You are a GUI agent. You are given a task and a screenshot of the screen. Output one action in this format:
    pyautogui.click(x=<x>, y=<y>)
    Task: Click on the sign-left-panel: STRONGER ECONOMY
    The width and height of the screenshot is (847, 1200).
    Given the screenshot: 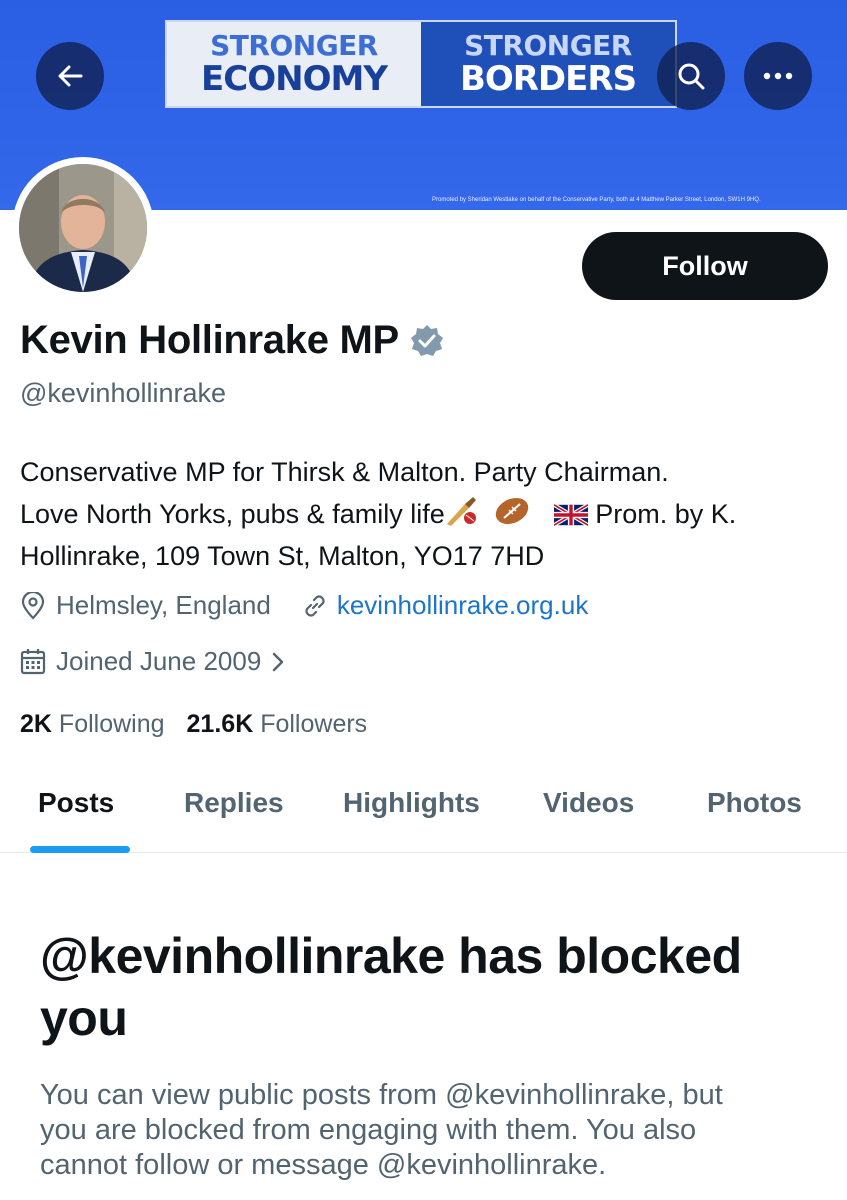 What is the action you would take?
    pyautogui.click(x=294, y=64)
    